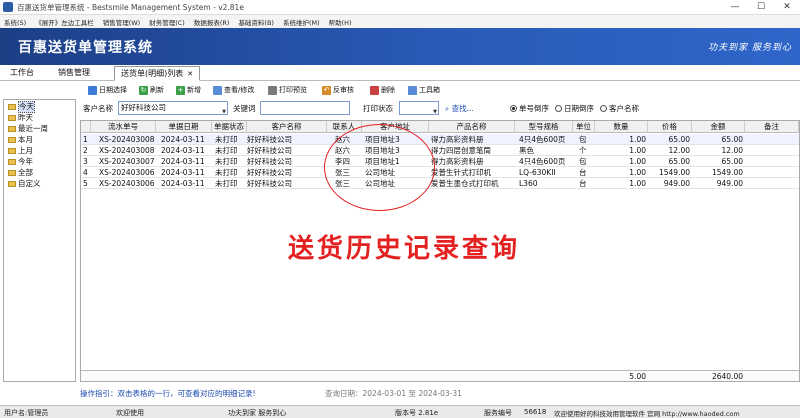 Image resolution: width=800 pixels, height=418 pixels. What do you see at coordinates (529, 108) in the screenshot?
I see `sort-by-number: 单号倒序` at bounding box center [529, 108].